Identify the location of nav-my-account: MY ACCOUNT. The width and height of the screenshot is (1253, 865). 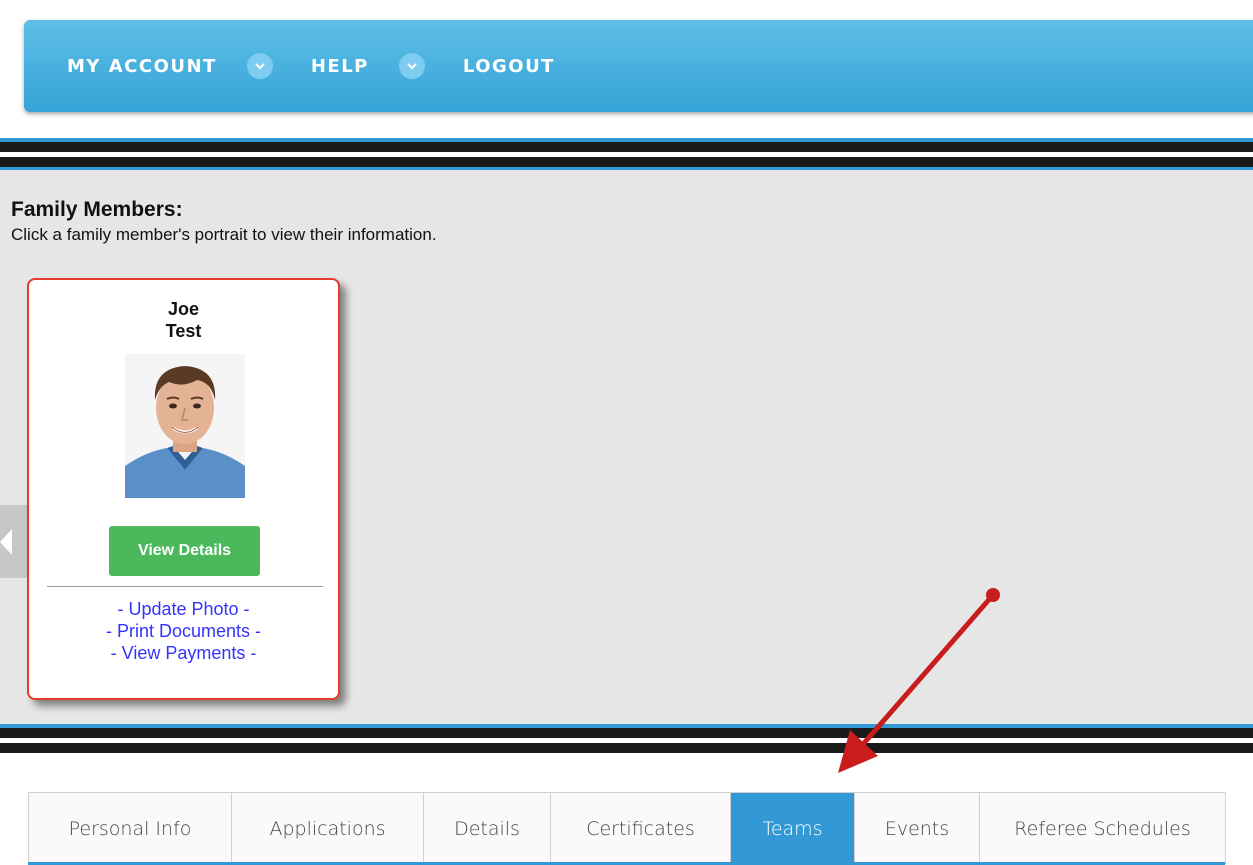
(142, 66).